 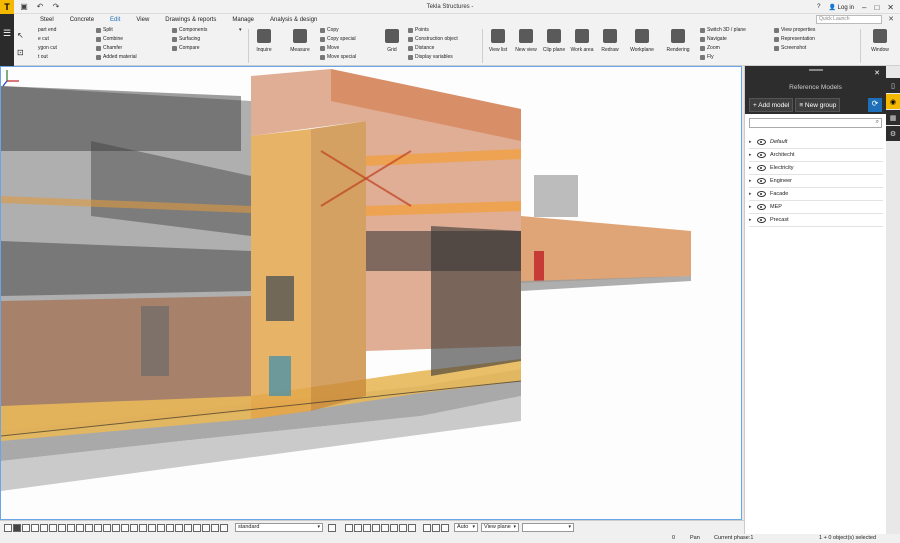 What do you see at coordinates (53, 527) in the screenshot?
I see `select-cuts-icon` at bounding box center [53, 527].